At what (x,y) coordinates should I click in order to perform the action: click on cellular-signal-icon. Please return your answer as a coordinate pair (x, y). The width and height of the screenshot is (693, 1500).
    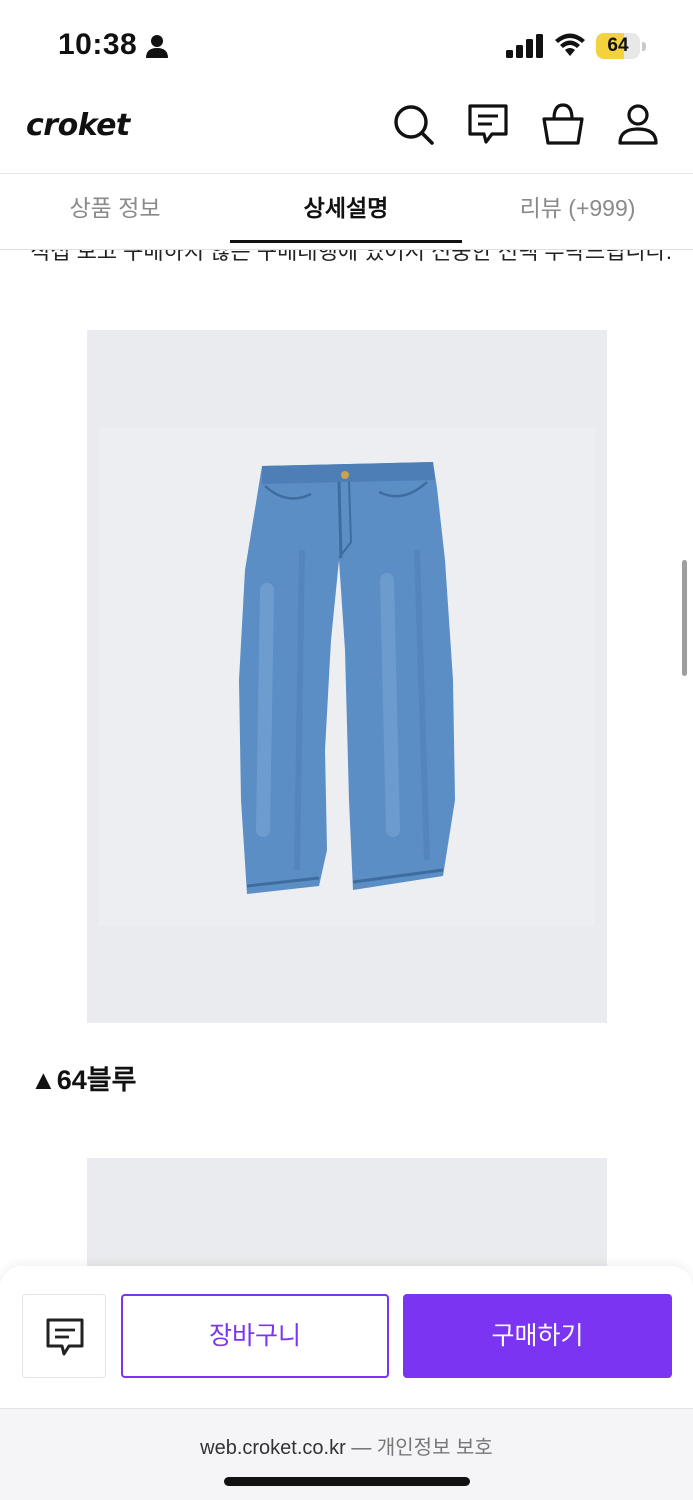
    Looking at the image, I should click on (525, 46).